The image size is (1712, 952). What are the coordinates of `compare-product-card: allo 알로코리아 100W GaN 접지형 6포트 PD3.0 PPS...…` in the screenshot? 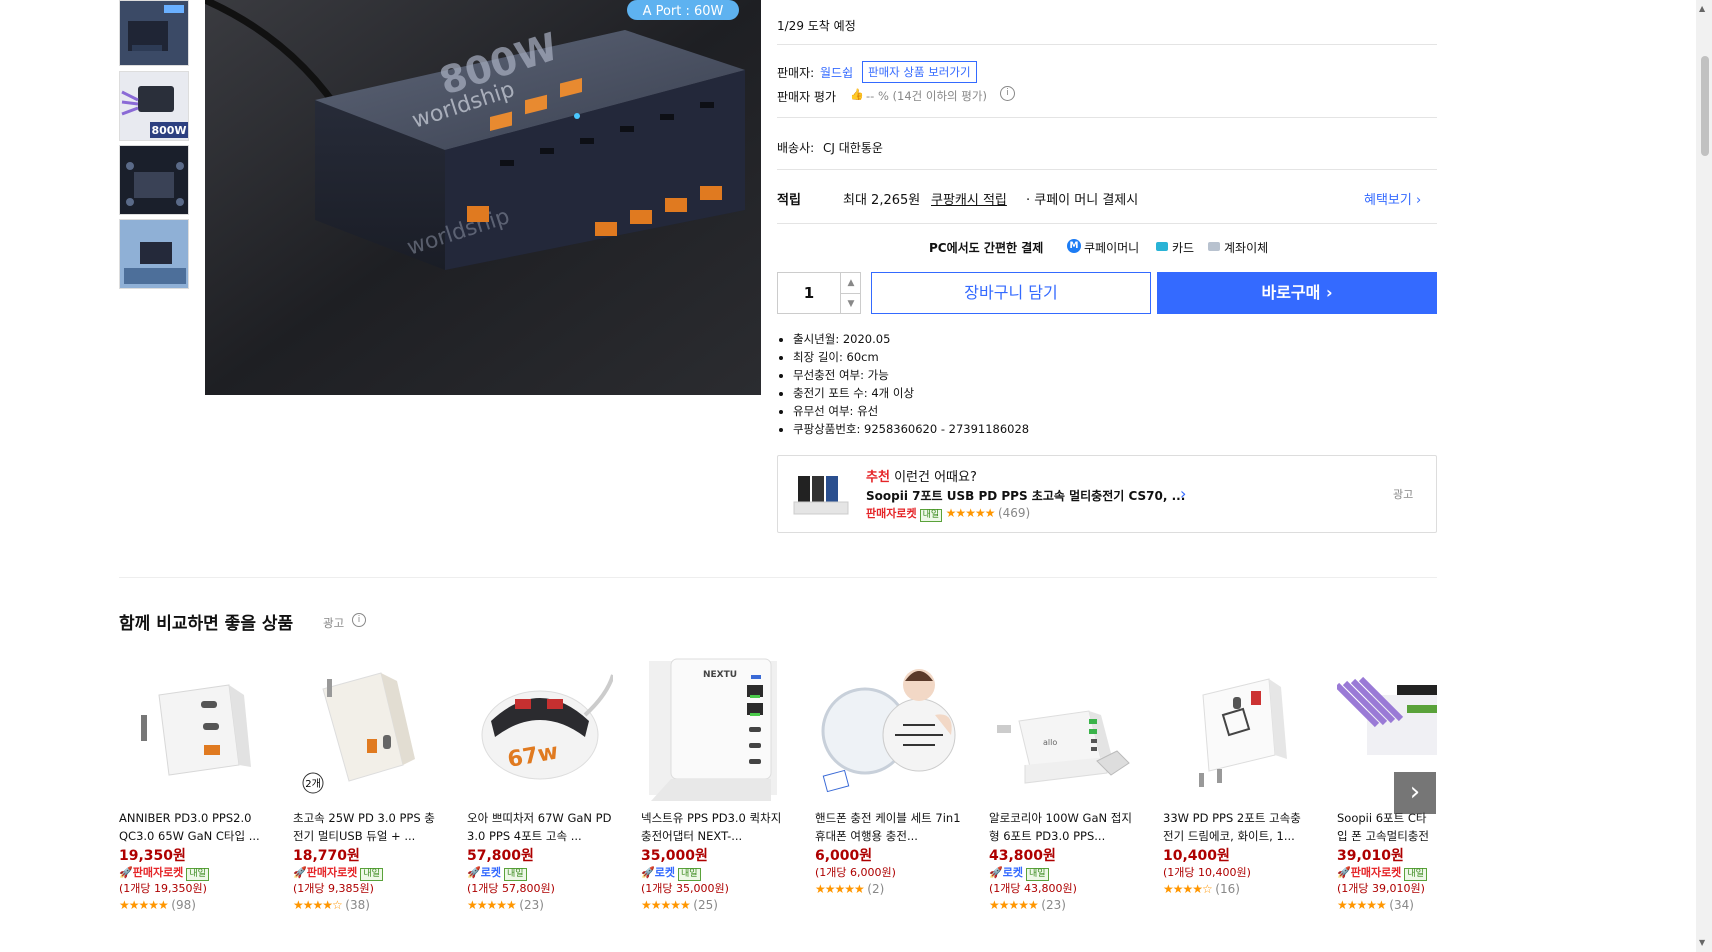 It's located at (1069, 784).